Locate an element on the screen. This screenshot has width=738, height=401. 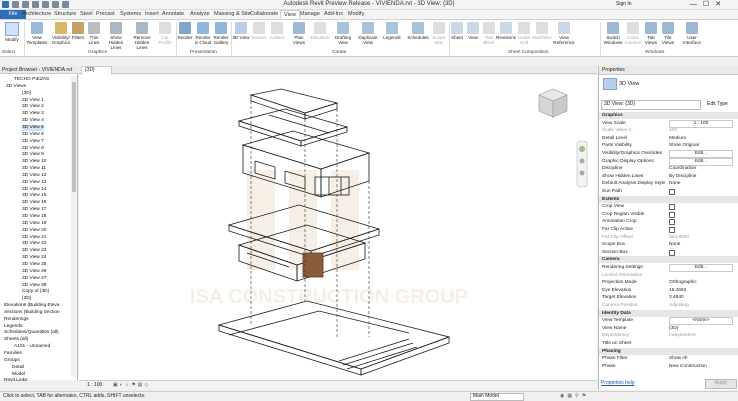
browser-item: 3D View 8 is located at coordinates (33, 149).